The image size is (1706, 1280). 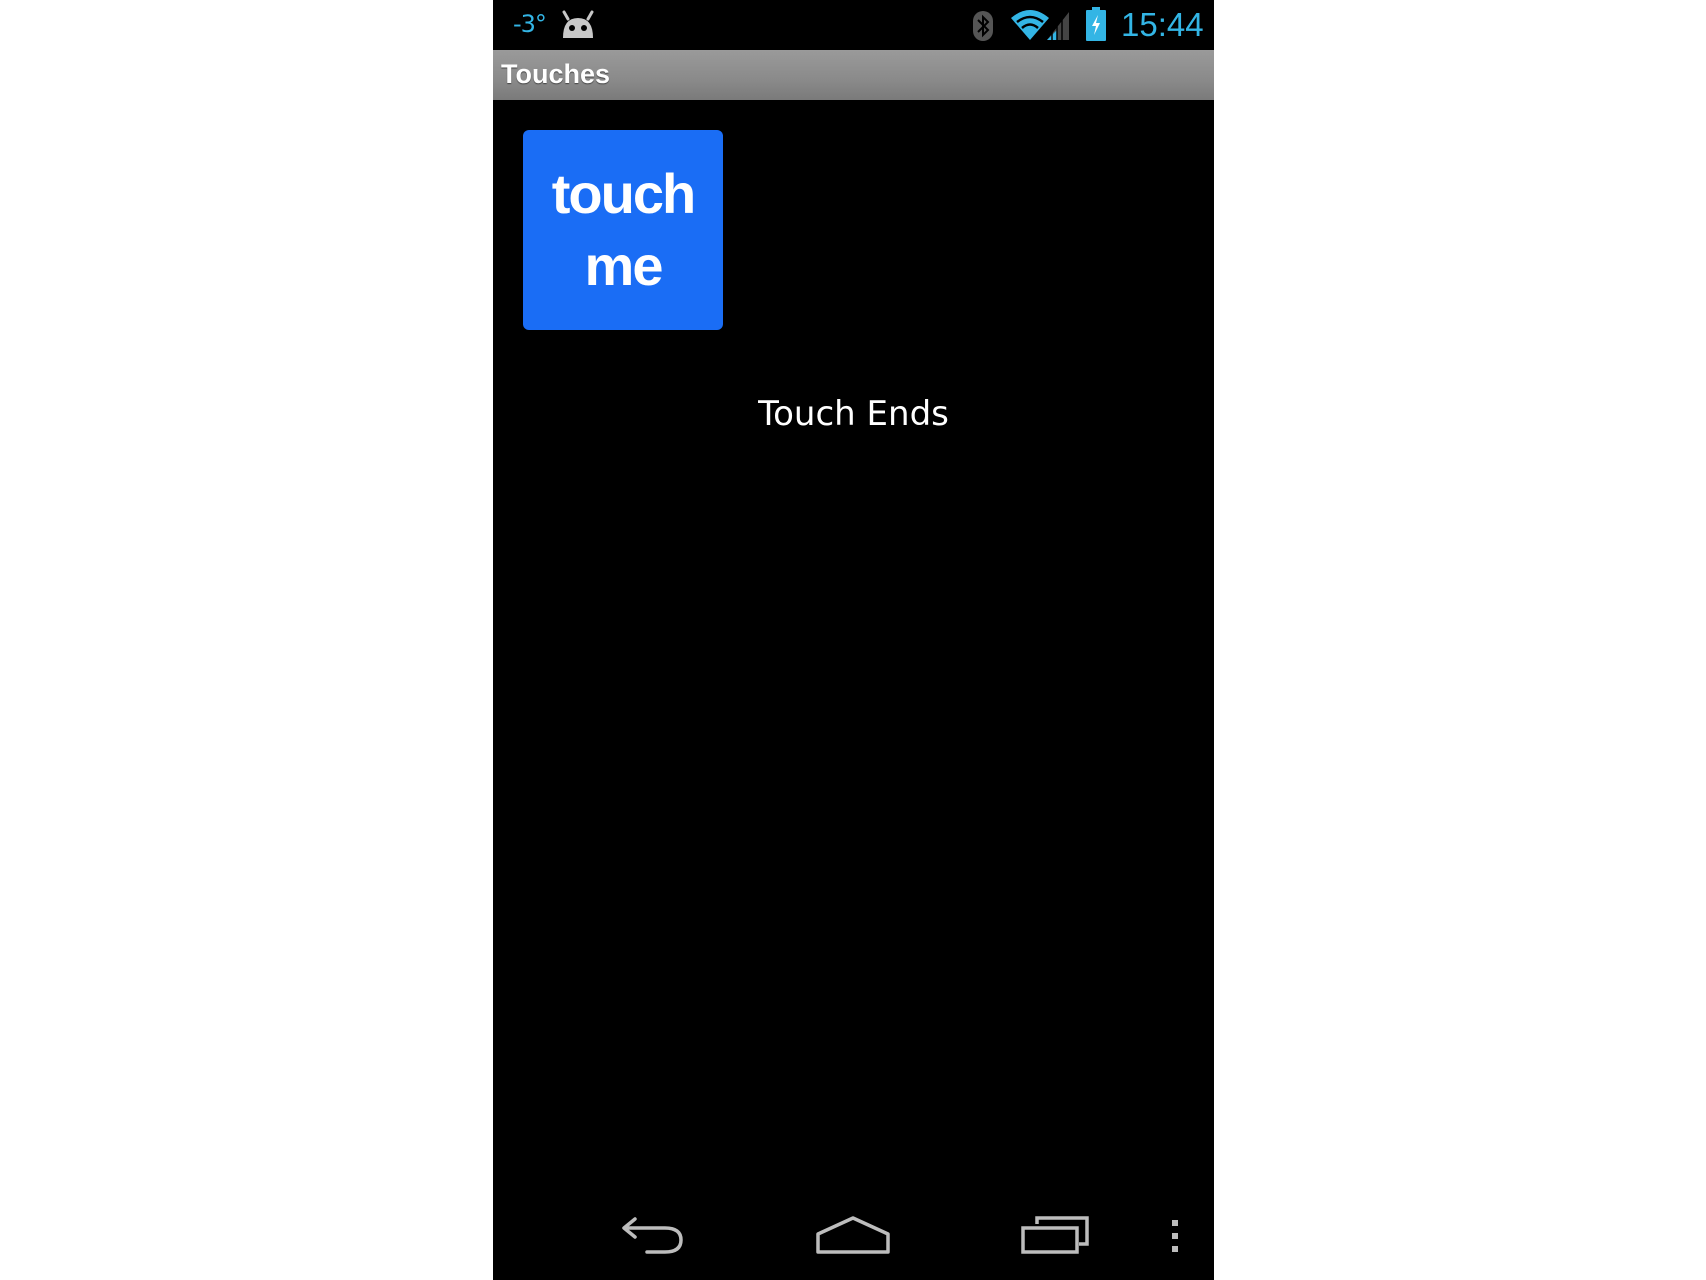 I want to click on overflow-menu-icon, so click(x=1175, y=1236).